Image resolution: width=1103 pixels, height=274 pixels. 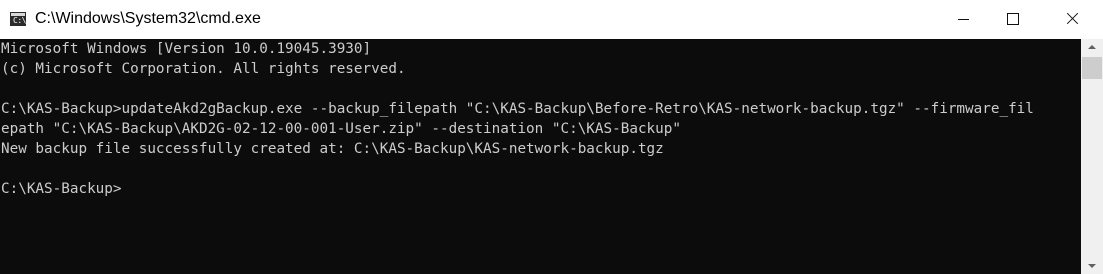 I want to click on scrollbar-thumb, so click(x=1092, y=68).